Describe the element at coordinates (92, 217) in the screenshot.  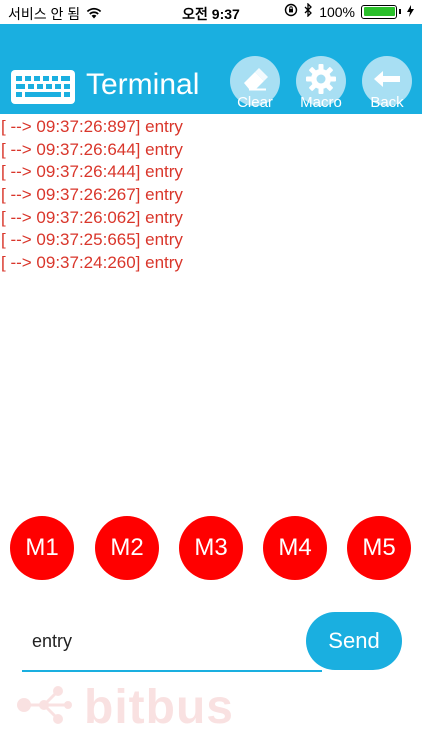
I see `log-line: [ --> 09:37:26:062] entry` at that location.